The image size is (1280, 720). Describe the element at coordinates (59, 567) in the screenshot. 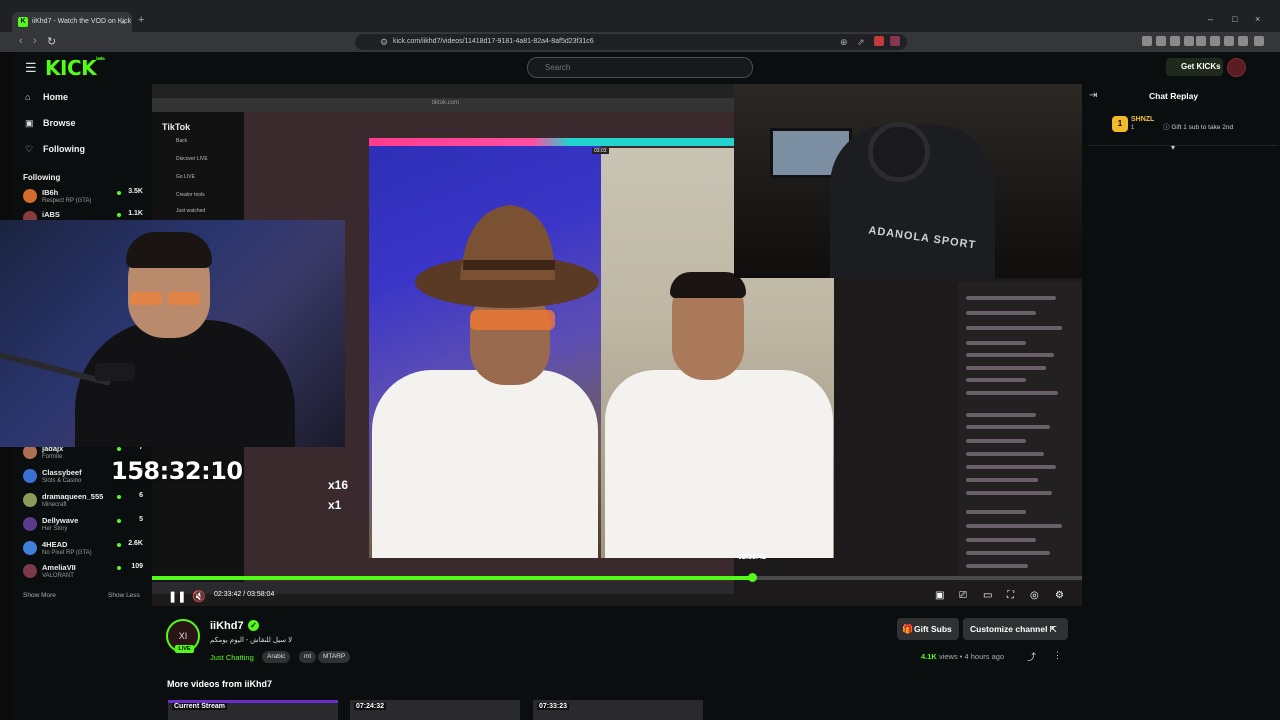

I see `channel-name: AmeliaVII` at that location.